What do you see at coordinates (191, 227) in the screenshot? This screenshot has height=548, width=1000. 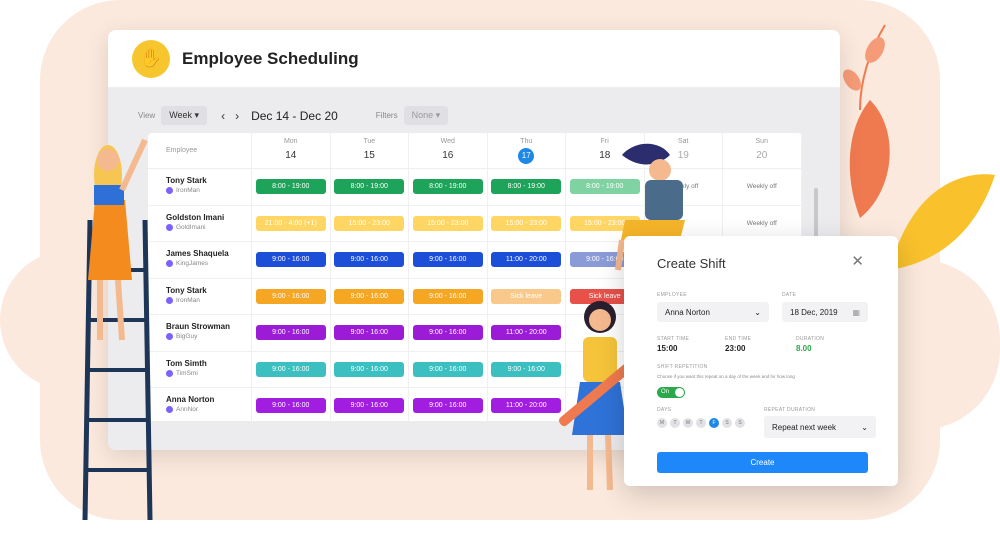 I see `handle-text: GoldImani` at bounding box center [191, 227].